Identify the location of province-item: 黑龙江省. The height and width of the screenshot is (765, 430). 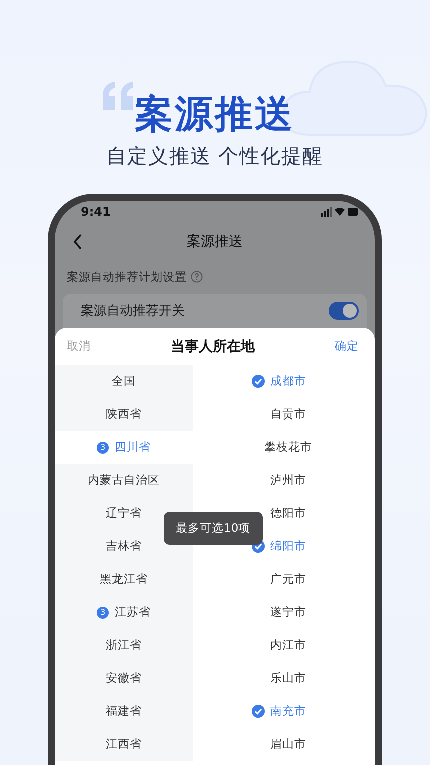
(124, 579).